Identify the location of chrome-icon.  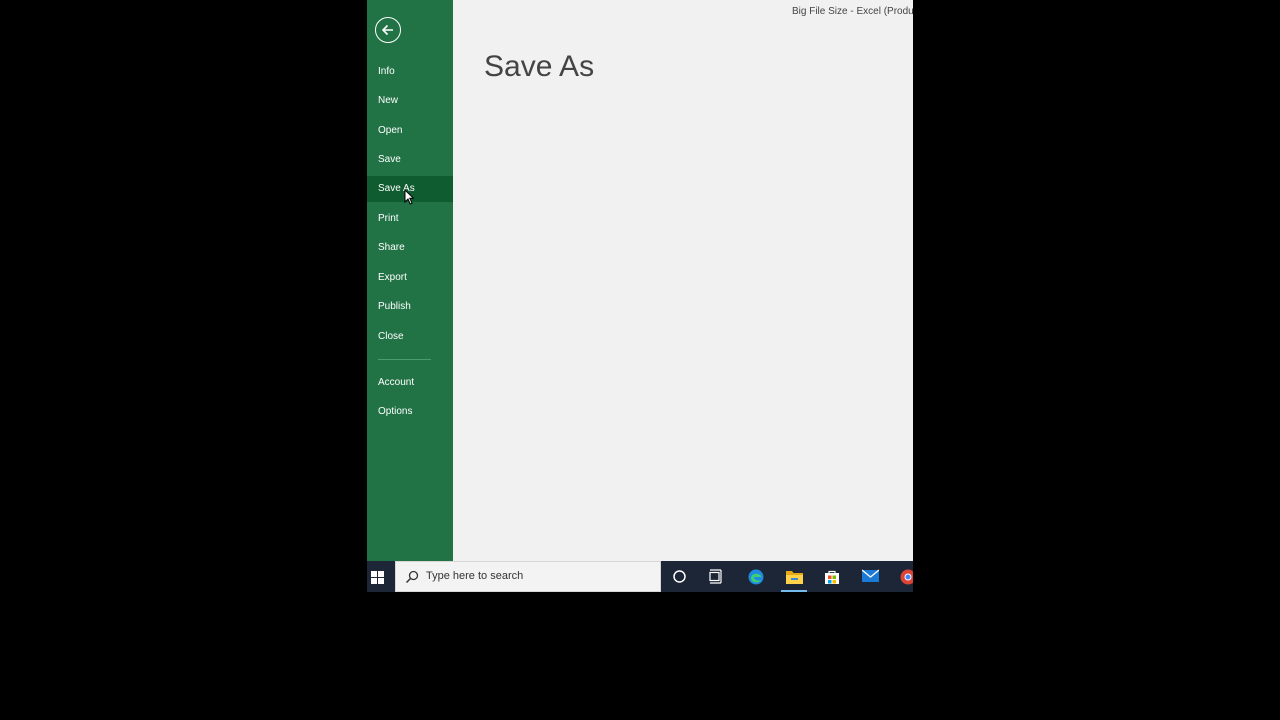
(906, 577).